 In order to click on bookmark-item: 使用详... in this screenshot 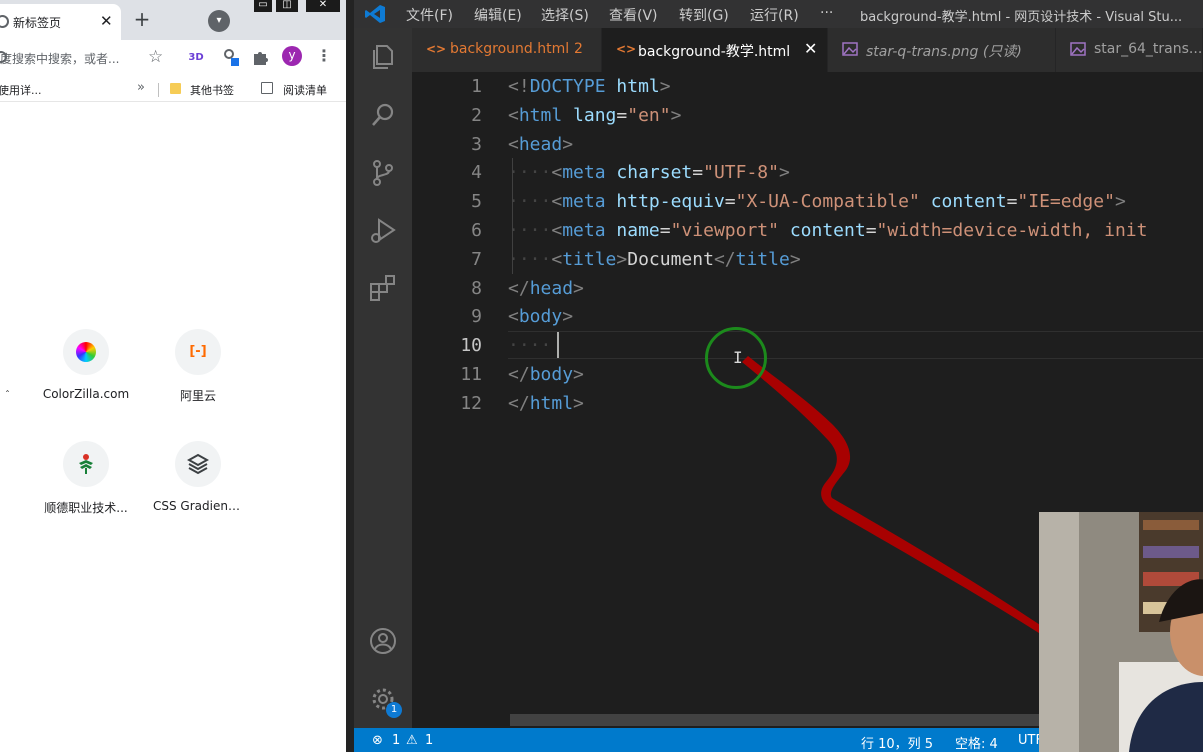, I will do `click(21, 90)`.